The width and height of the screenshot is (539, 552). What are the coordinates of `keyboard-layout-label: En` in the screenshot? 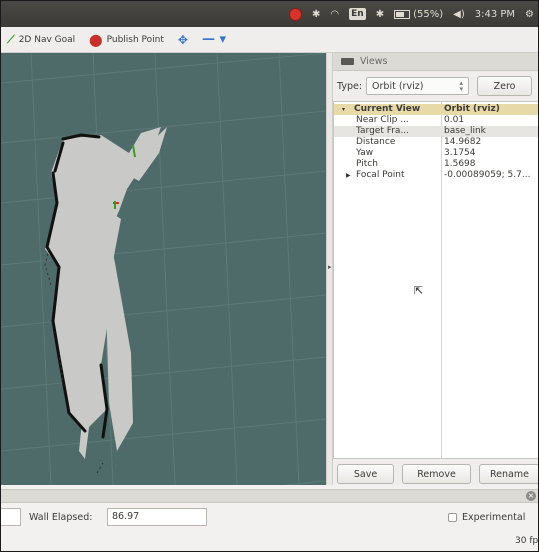 It's located at (357, 14).